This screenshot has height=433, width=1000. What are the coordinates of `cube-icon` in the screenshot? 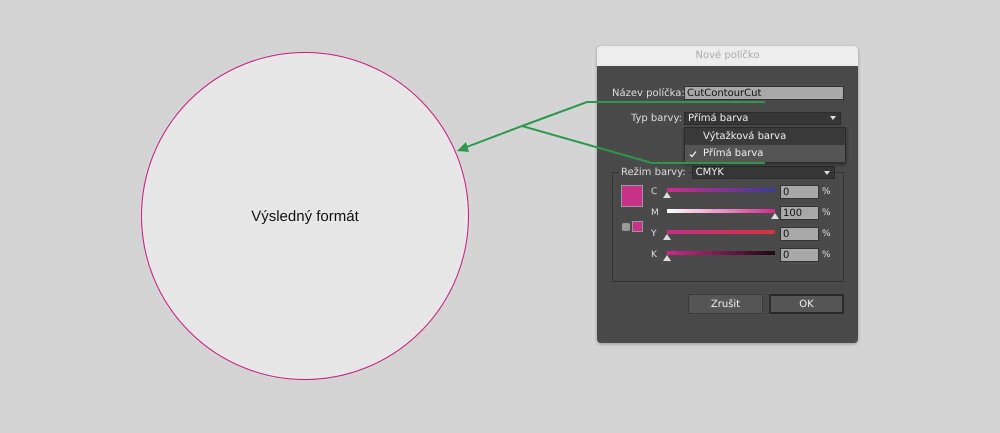 It's located at (626, 226).